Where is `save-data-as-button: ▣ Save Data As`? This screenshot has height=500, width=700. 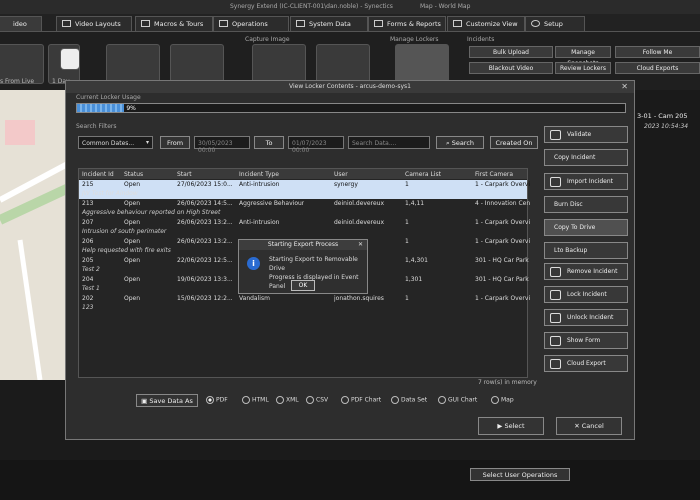
save-data-as-button: ▣ Save Data As is located at coordinates (167, 400).